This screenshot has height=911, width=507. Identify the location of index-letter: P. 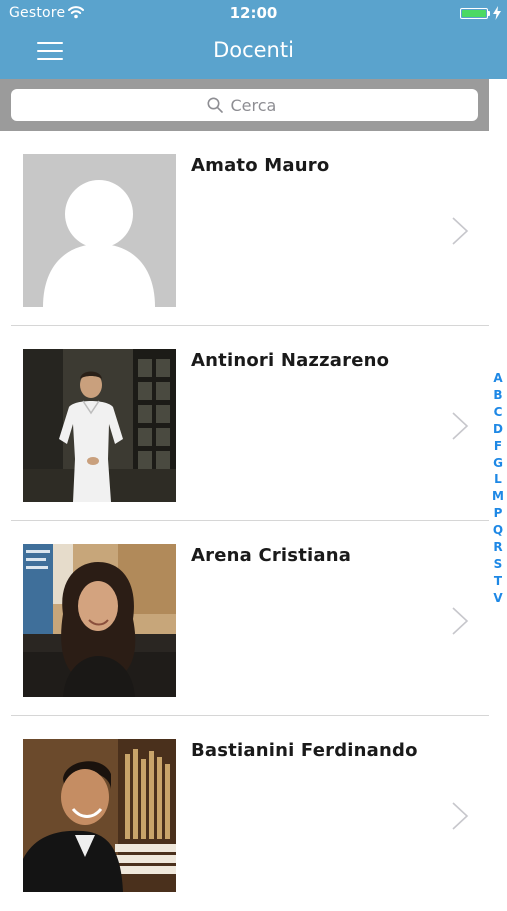
(498, 513).